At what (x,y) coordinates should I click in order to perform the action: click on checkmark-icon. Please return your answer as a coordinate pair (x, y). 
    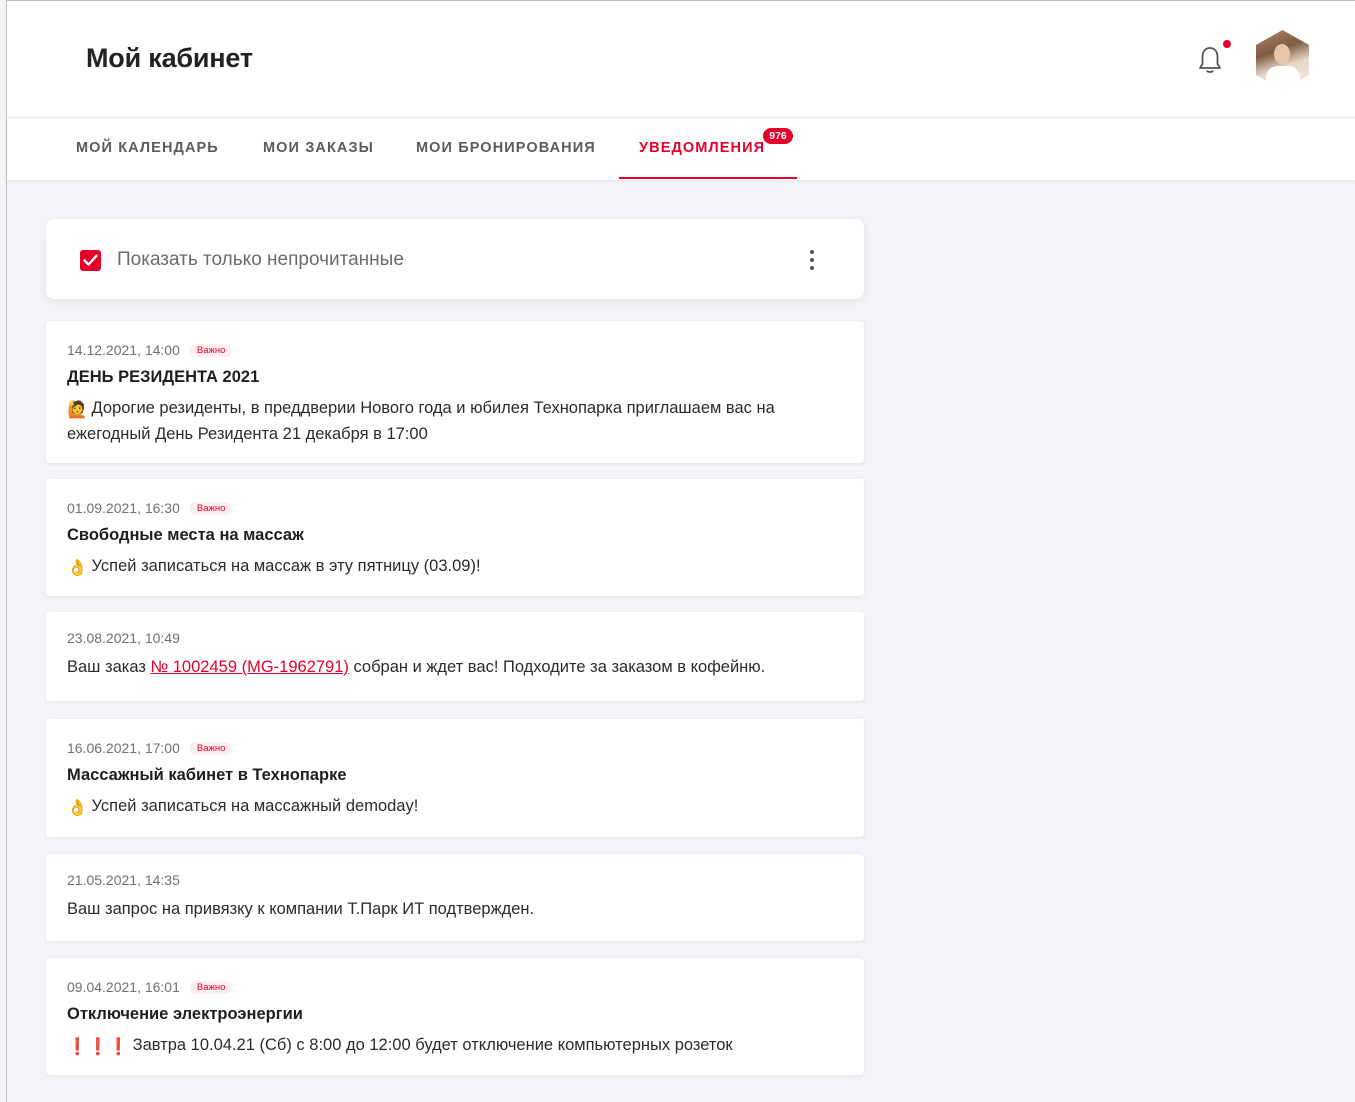
    Looking at the image, I should click on (90, 260).